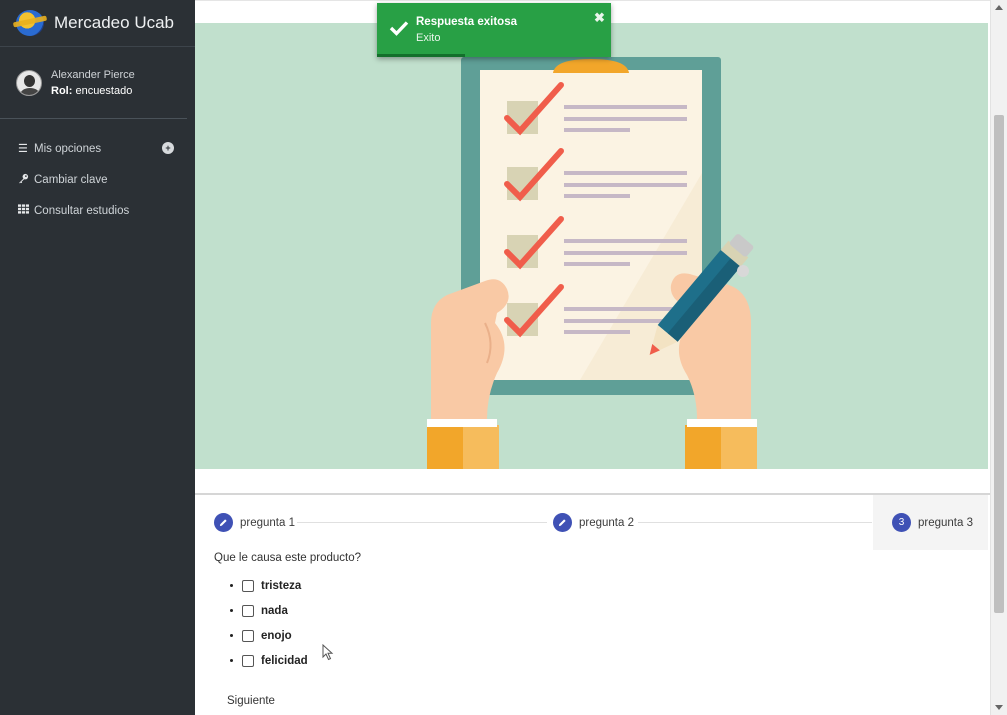 This screenshot has width=1007, height=715. What do you see at coordinates (599, 18) in the screenshot?
I see `close-icon: ✖` at bounding box center [599, 18].